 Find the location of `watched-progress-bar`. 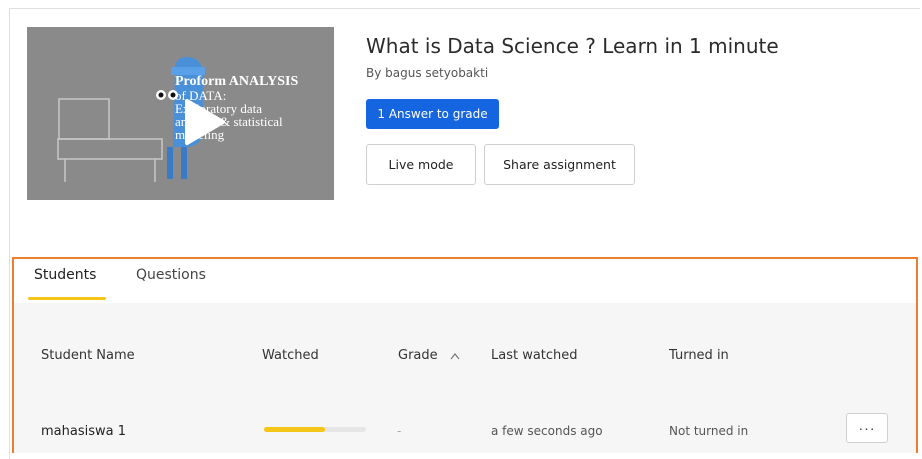

watched-progress-bar is located at coordinates (315, 429).